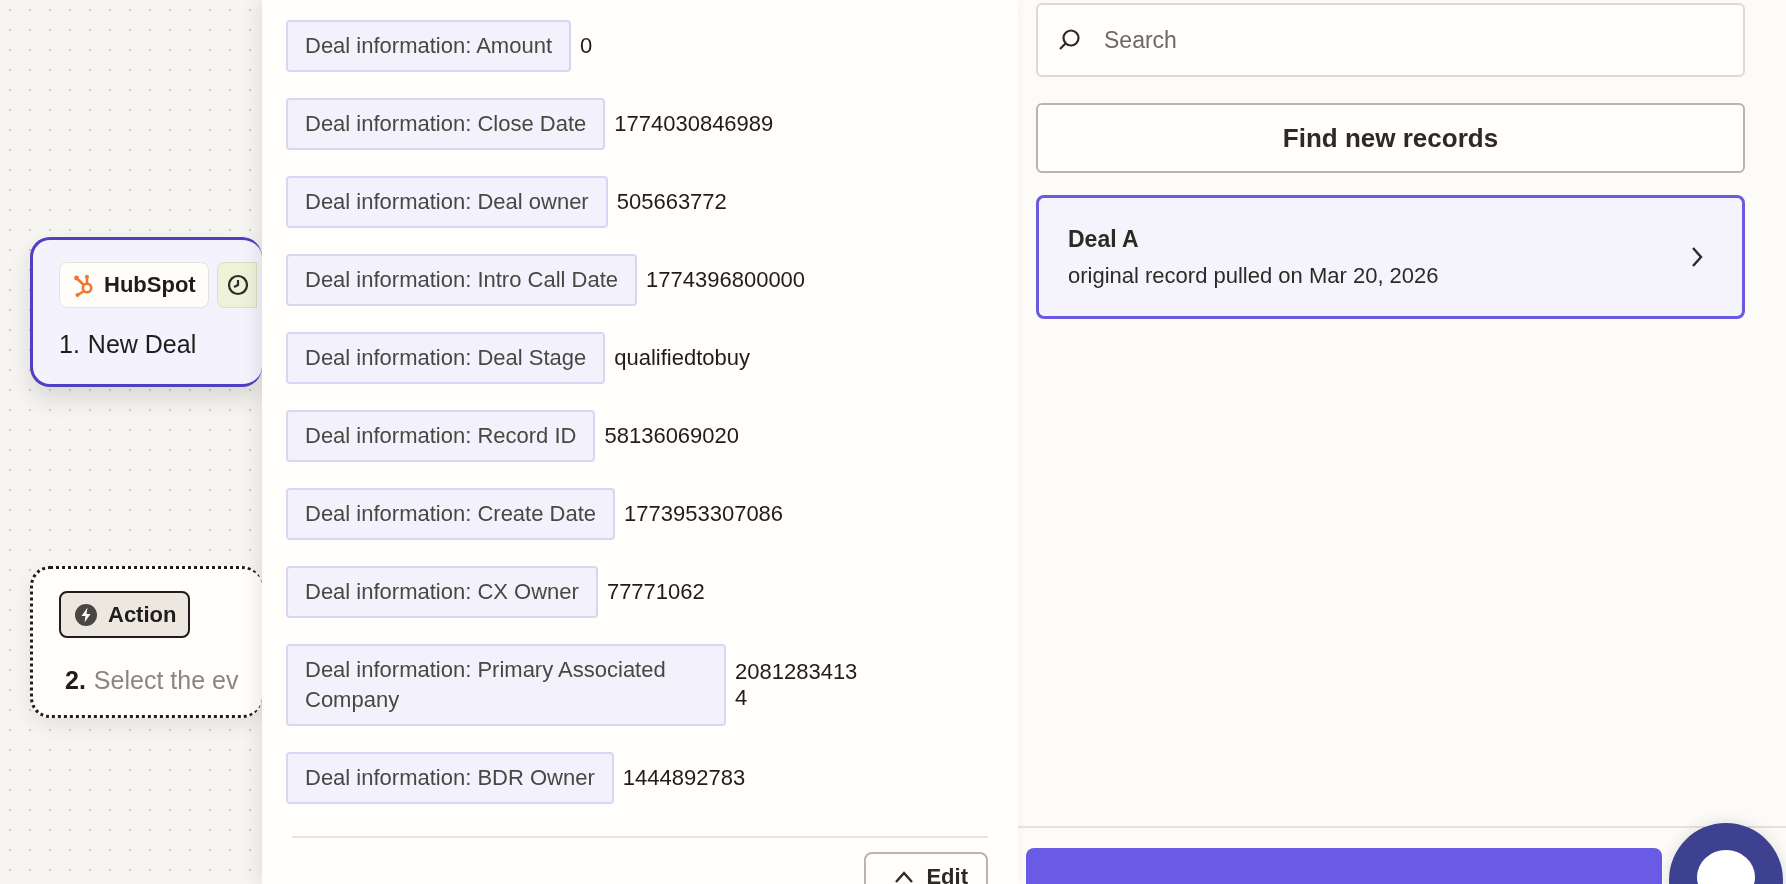 The width and height of the screenshot is (1786, 884). I want to click on step-title: New Deal, so click(142, 344).